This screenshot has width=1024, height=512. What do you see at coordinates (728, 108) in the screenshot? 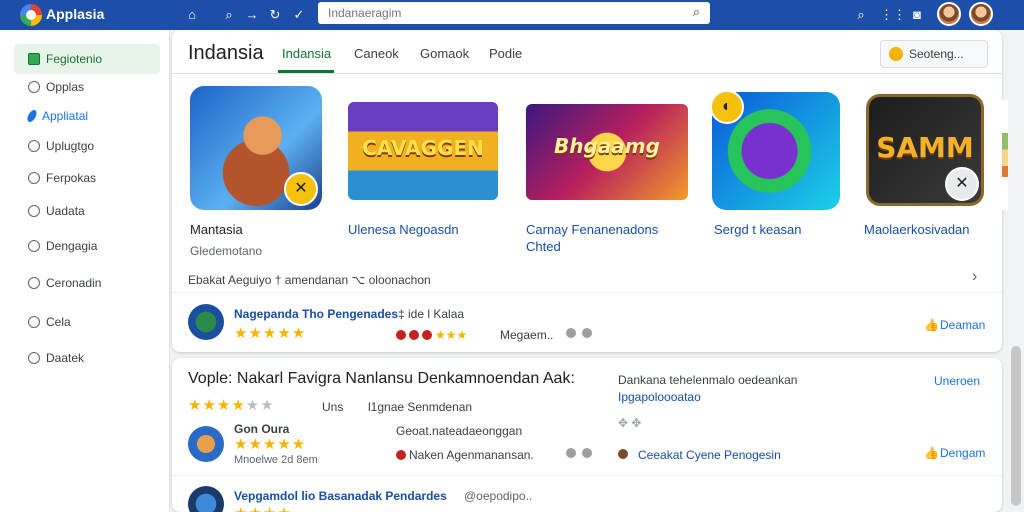
I see `badge-icon: ◐` at bounding box center [728, 108].